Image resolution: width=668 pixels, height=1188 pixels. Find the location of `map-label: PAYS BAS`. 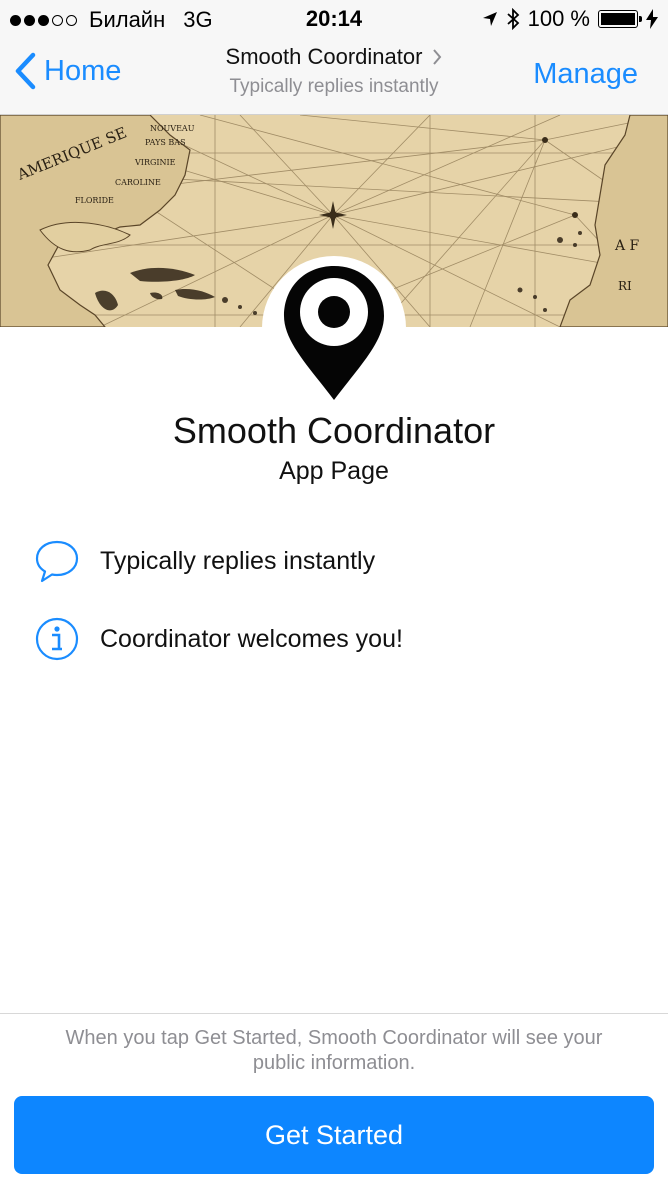

map-label: PAYS BAS is located at coordinates (165, 142).